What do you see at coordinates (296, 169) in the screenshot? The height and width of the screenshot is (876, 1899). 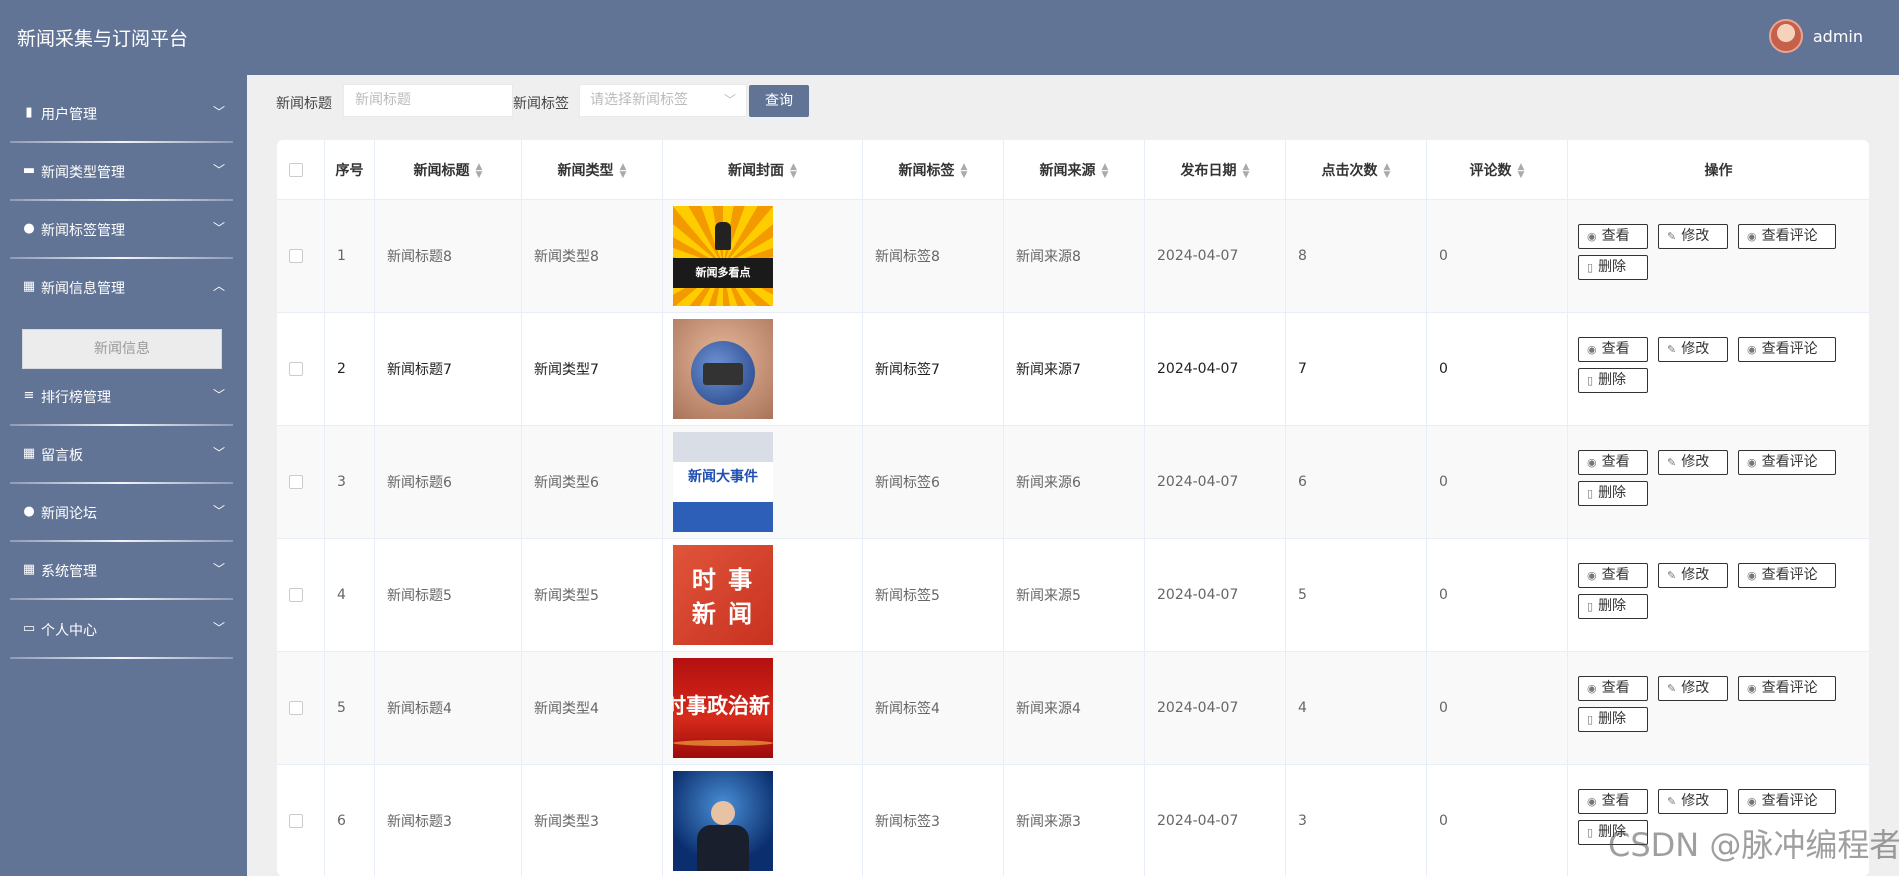 I see `select-all-checkbox` at bounding box center [296, 169].